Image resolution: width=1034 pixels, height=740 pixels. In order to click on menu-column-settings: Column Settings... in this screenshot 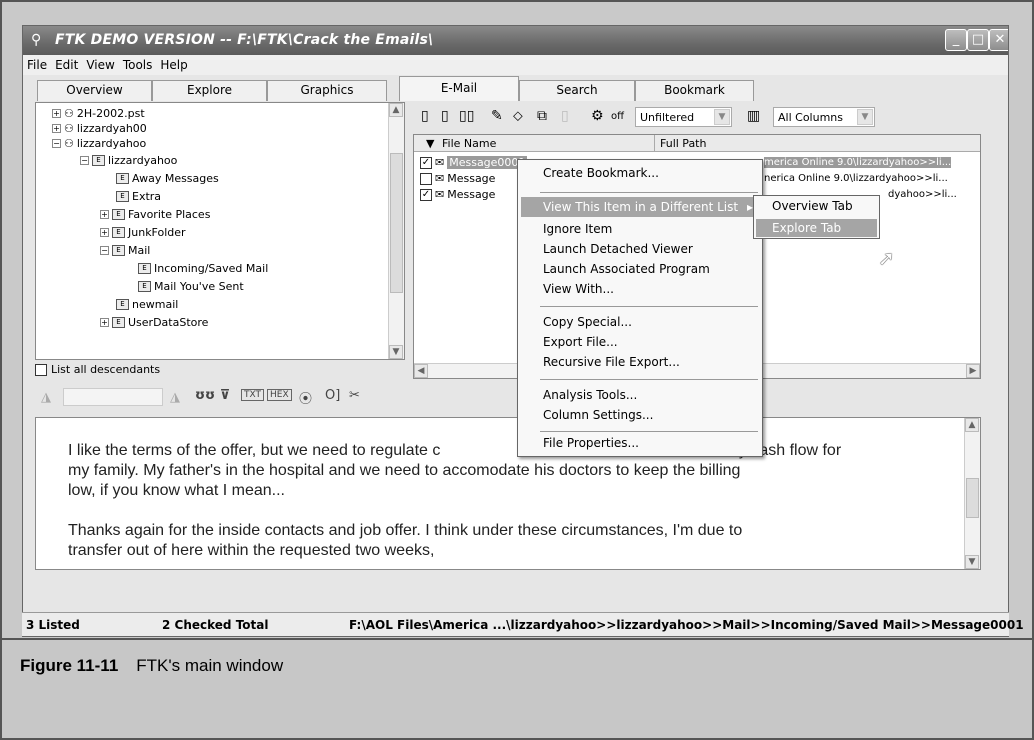, I will do `click(598, 415)`.